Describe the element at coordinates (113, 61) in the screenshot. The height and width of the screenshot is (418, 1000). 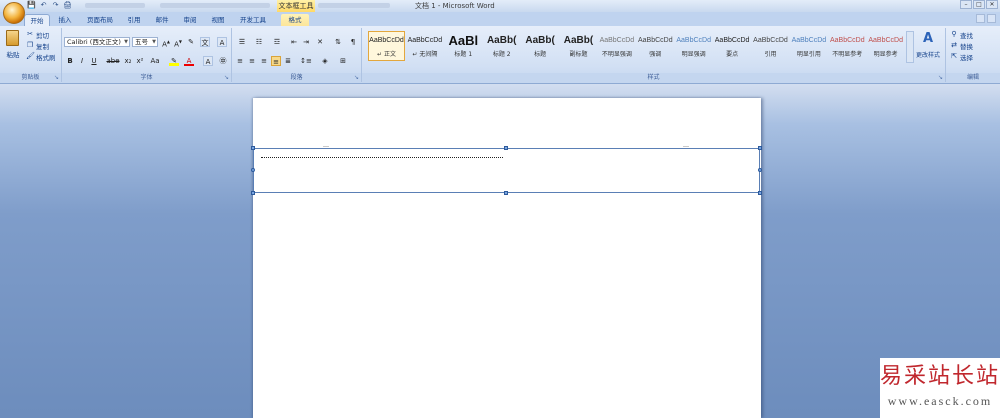
I see `strikethrough-button: abe` at that location.